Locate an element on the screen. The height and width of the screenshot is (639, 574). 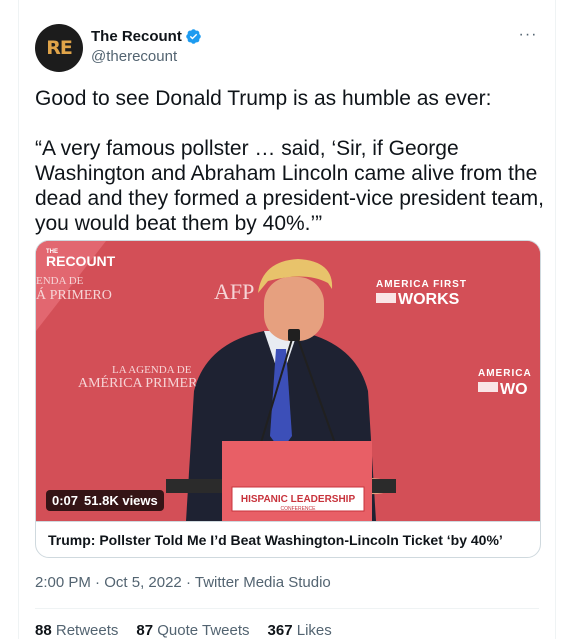
banner-agenda-line1: LA AGENDA DE is located at coordinates (152, 370).